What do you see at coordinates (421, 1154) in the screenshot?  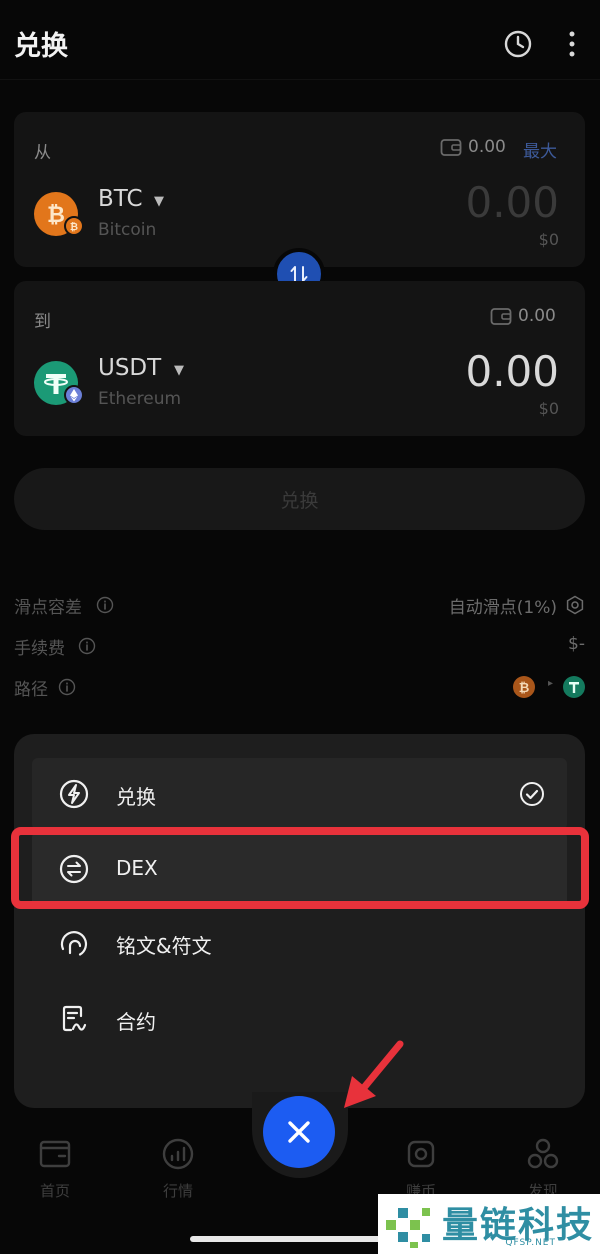 I see `earn-icon` at bounding box center [421, 1154].